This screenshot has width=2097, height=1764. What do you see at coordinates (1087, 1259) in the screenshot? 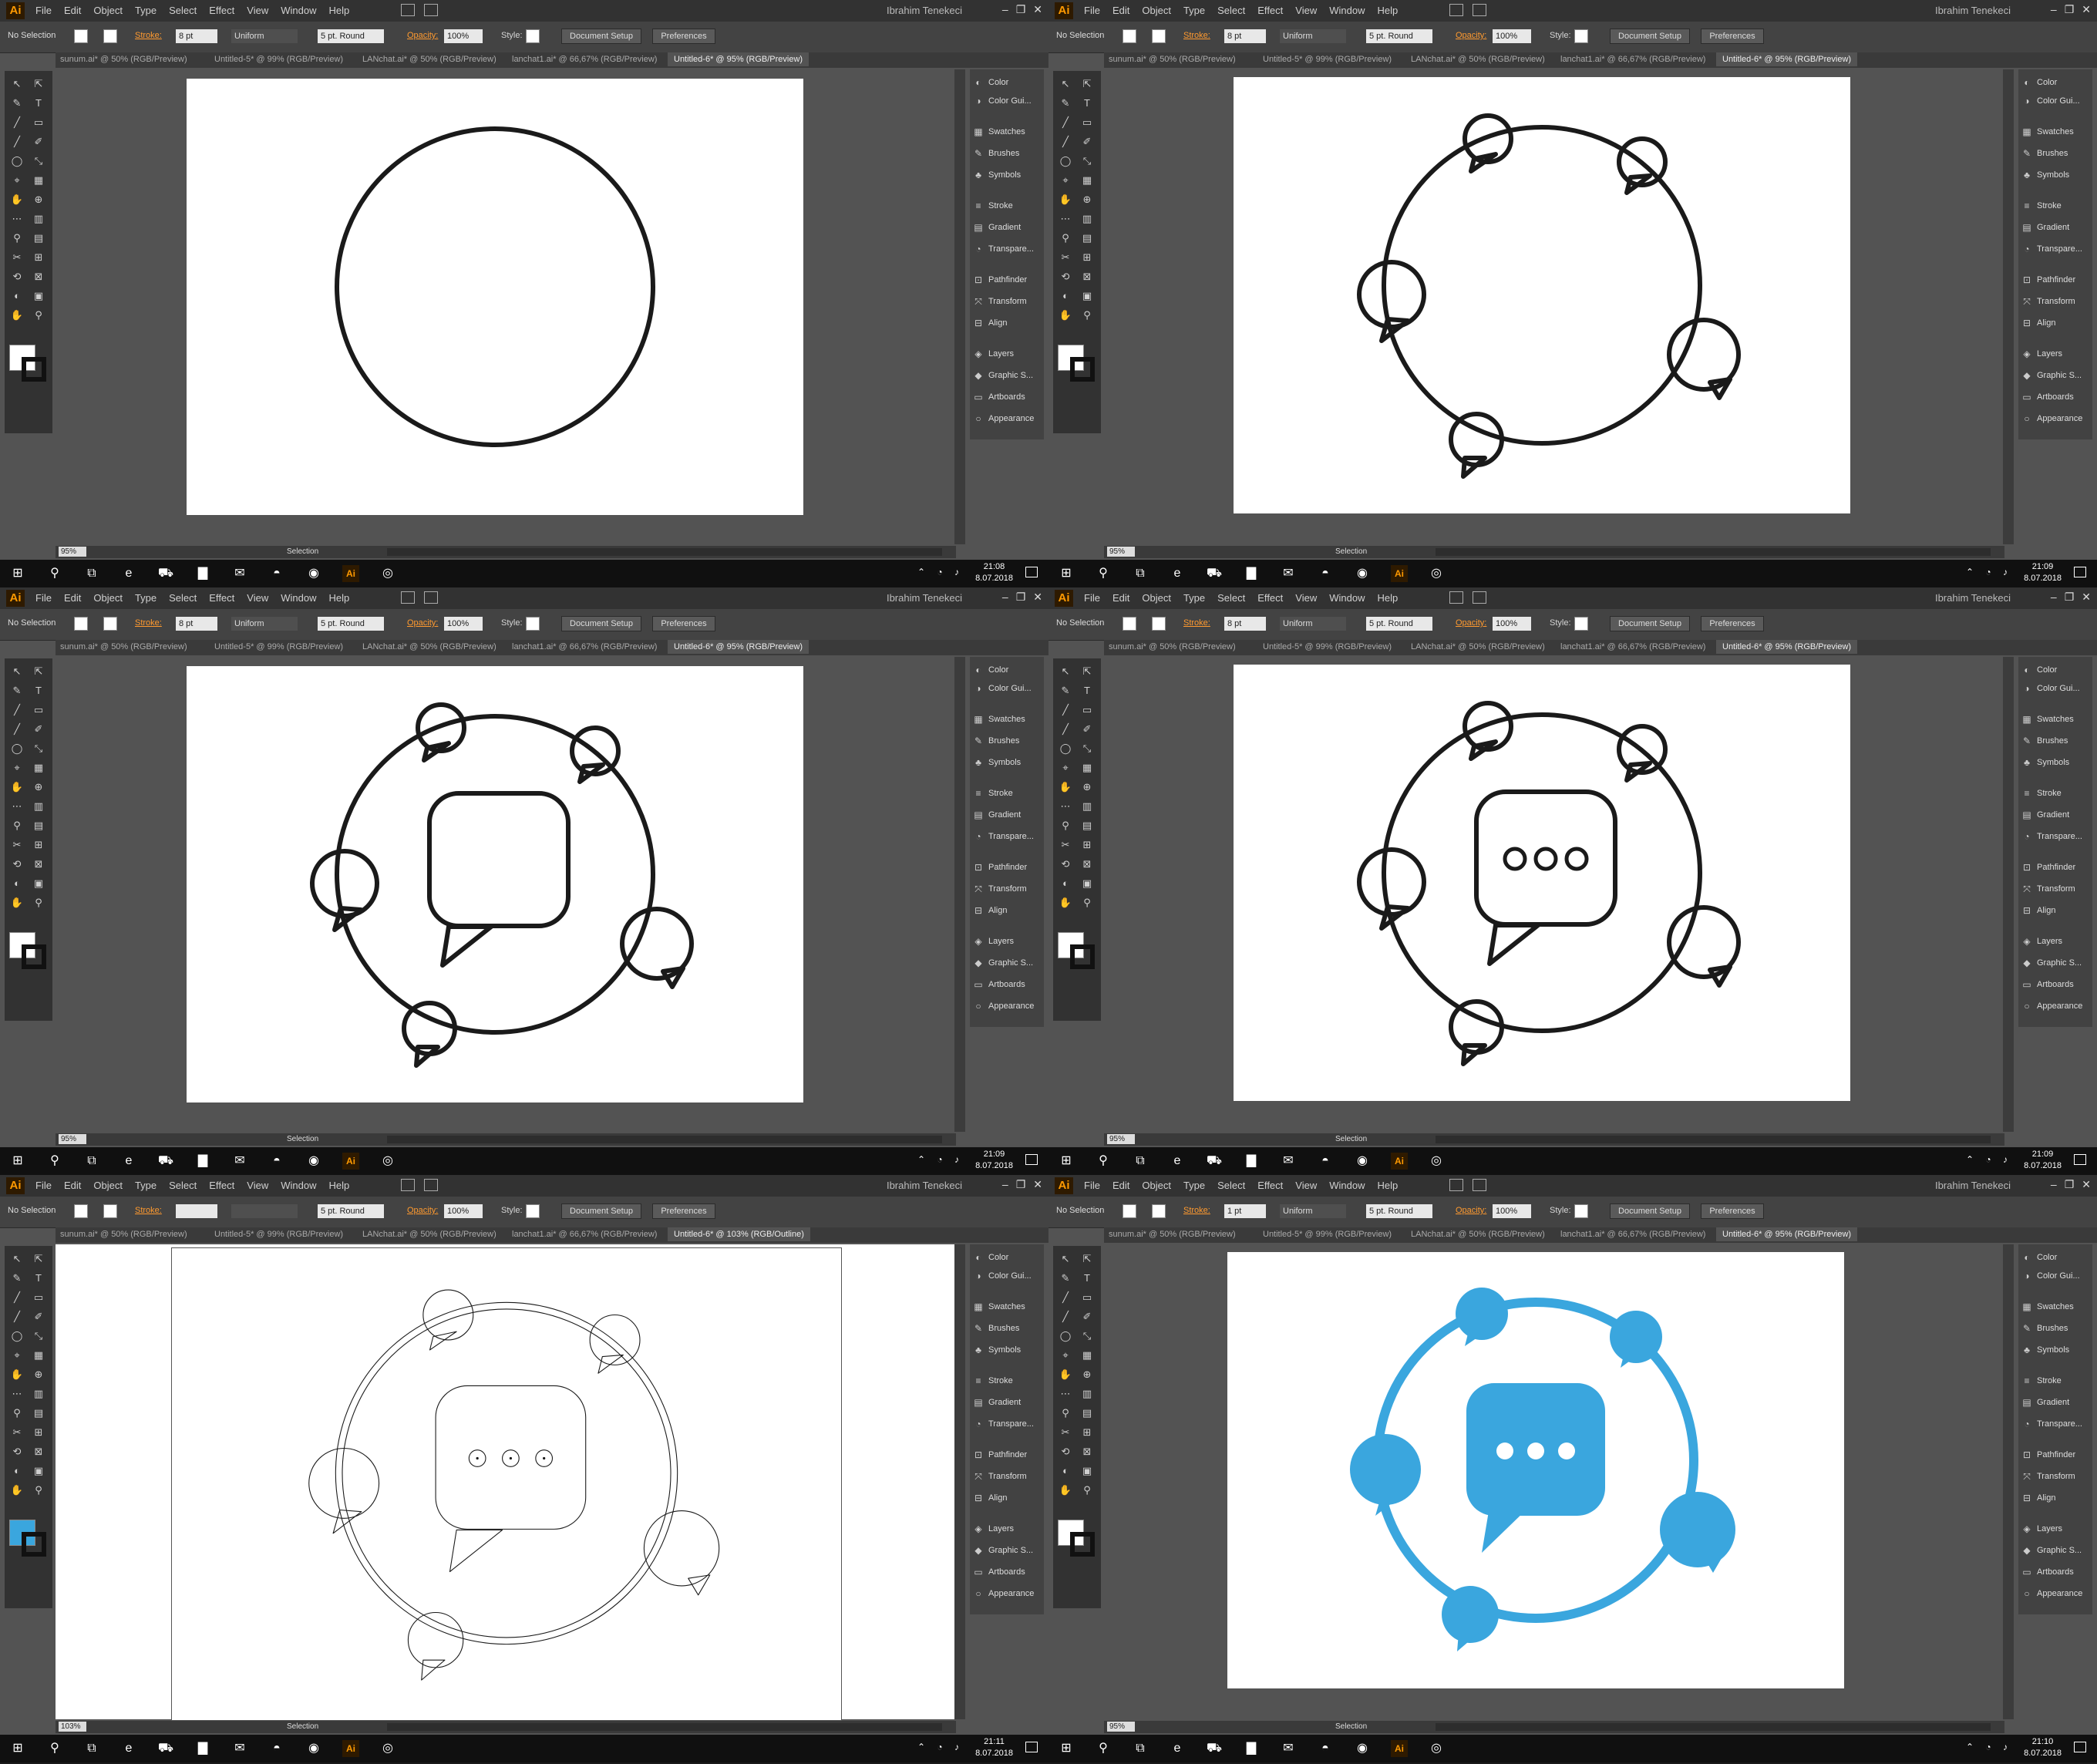
I see `tool-icon: ⇱` at bounding box center [1087, 1259].